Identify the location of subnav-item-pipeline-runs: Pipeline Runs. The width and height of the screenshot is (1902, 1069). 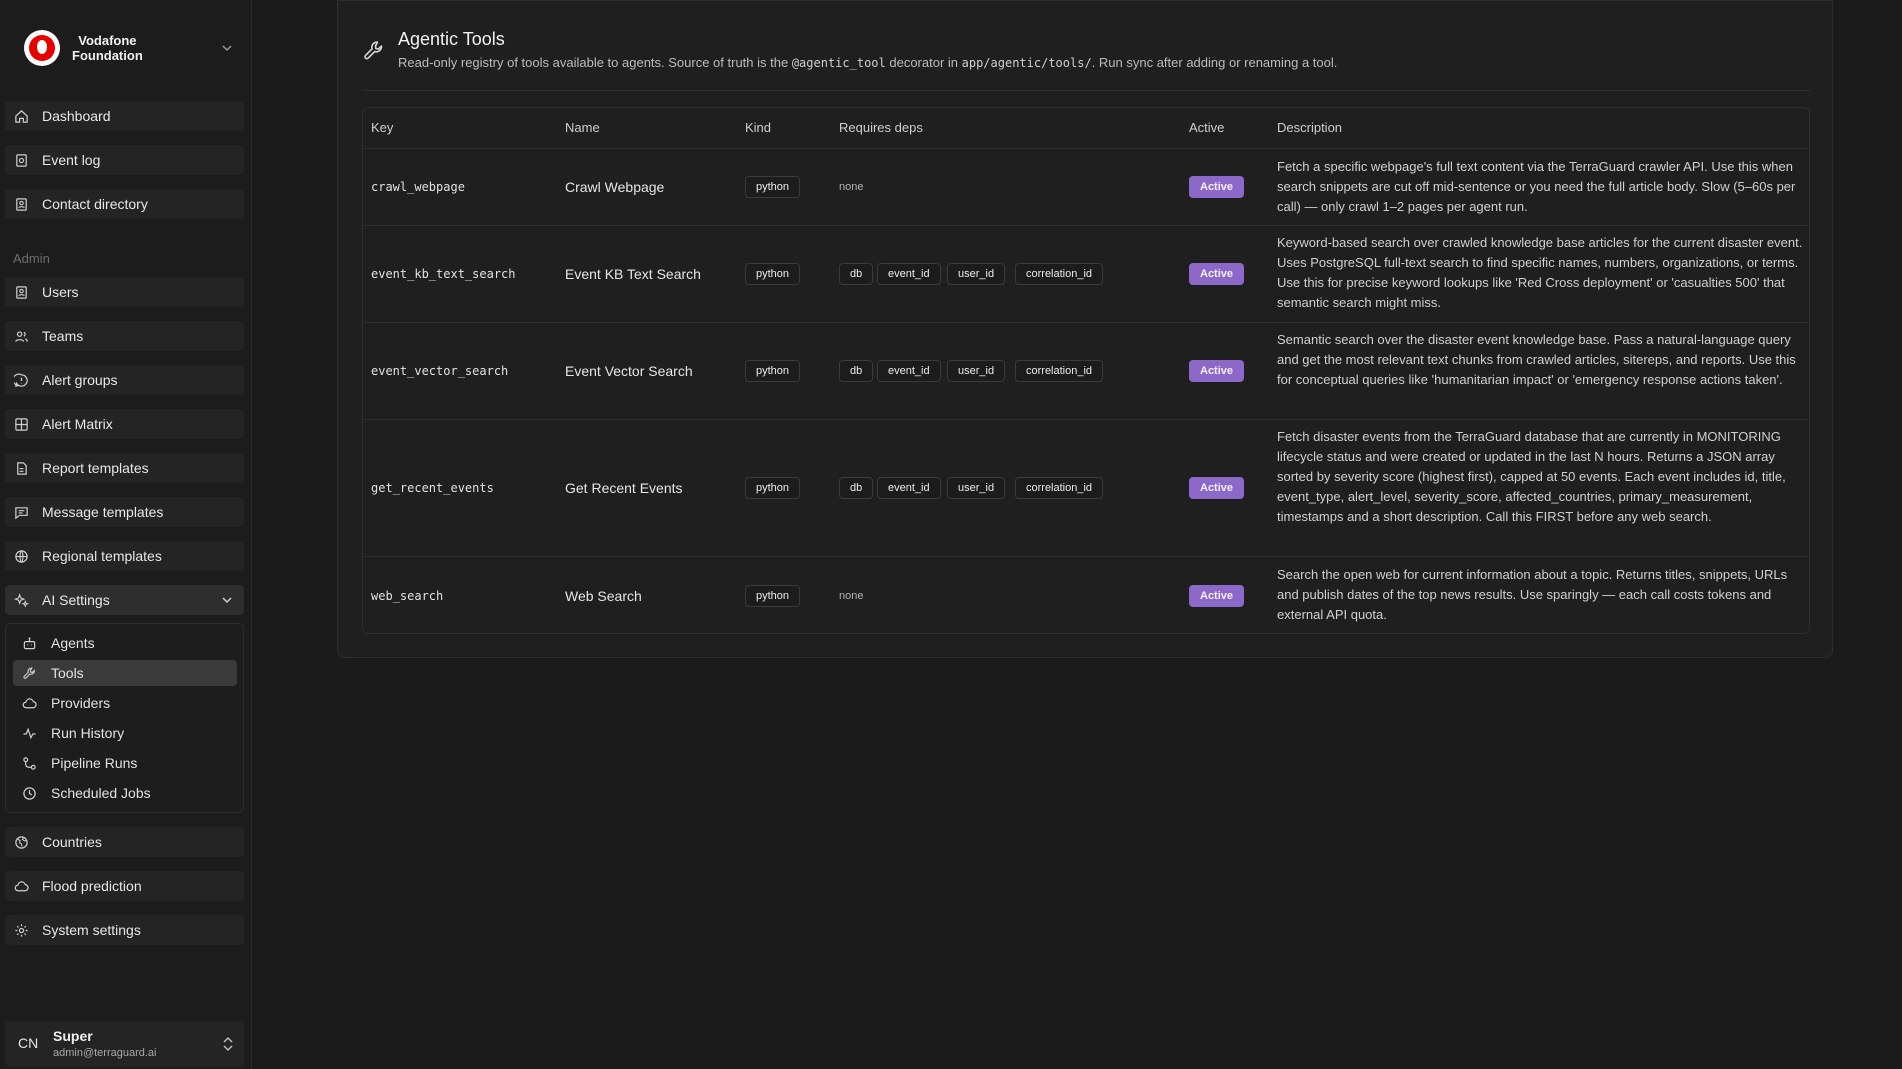
(125, 763).